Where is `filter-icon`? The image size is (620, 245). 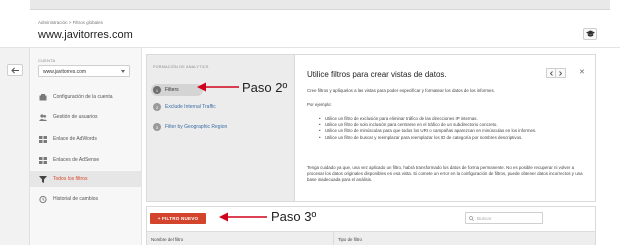 filter-icon is located at coordinates (43, 179).